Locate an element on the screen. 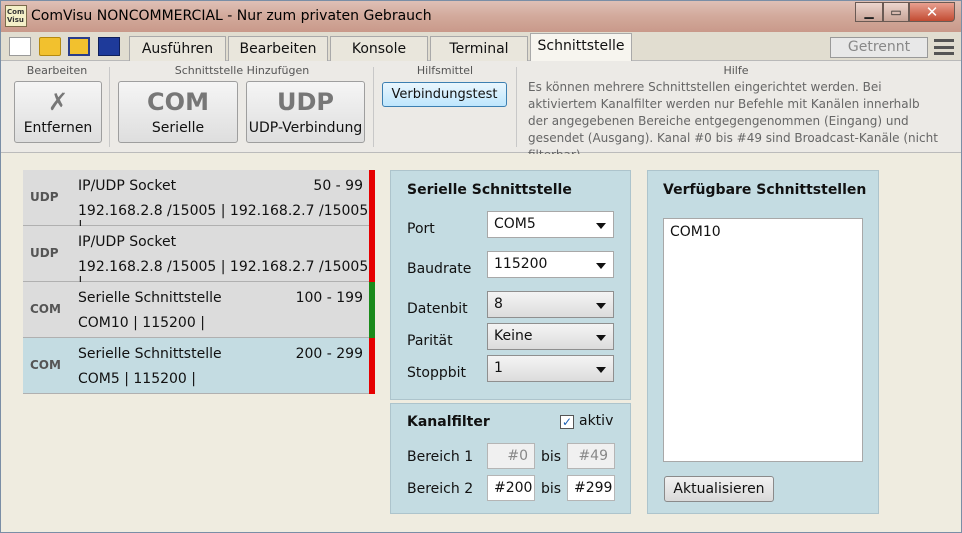 Image resolution: width=962 pixels, height=533 pixels. group-label-add: Schnittstelle Hinzufügen is located at coordinates (242, 70).